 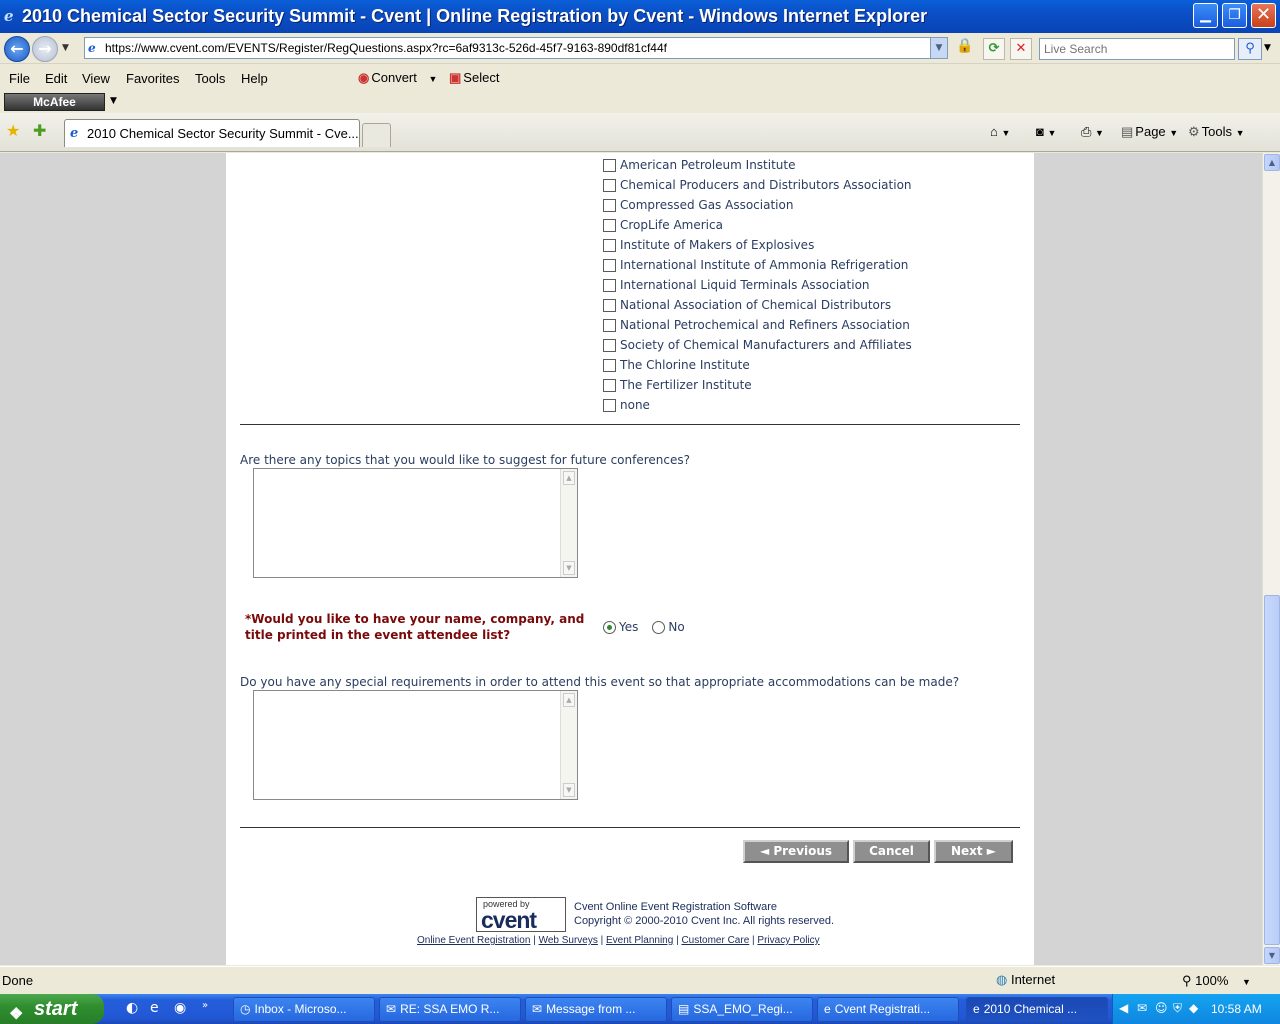 What do you see at coordinates (639, 940) in the screenshot?
I see `footer-link-event-planning: Event Planning` at bounding box center [639, 940].